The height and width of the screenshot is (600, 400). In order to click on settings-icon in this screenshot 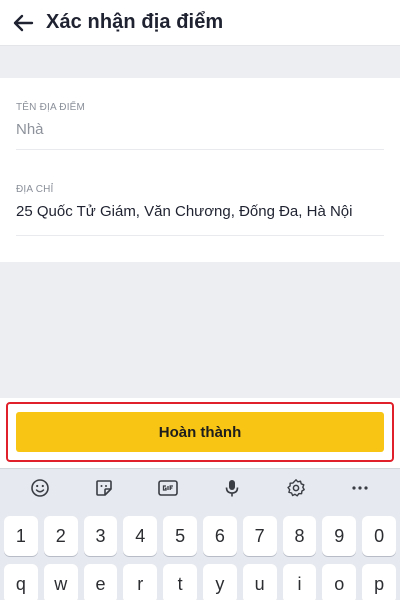, I will do `click(296, 488)`.